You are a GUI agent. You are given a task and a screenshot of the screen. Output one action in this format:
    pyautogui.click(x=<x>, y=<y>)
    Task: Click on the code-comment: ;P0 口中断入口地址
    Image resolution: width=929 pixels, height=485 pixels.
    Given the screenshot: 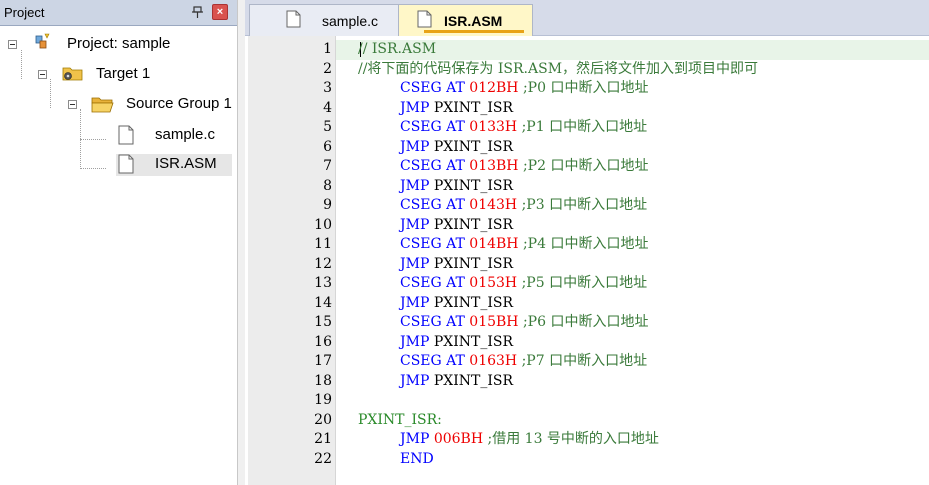 What is the action you would take?
    pyautogui.click(x=585, y=88)
    